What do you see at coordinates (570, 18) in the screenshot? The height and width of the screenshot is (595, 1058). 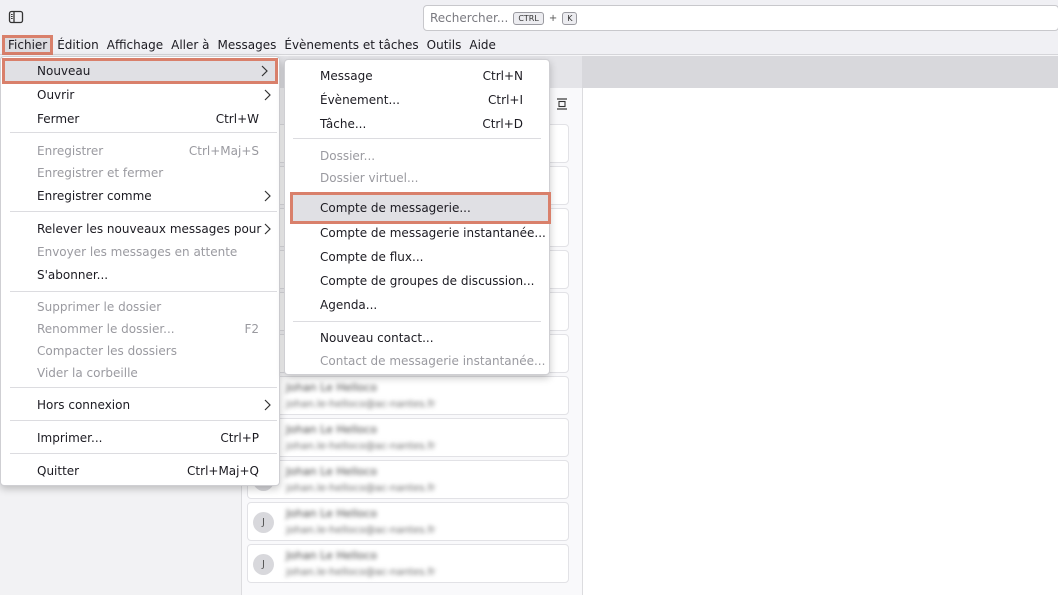 I see `shortcut-key-k: K` at bounding box center [570, 18].